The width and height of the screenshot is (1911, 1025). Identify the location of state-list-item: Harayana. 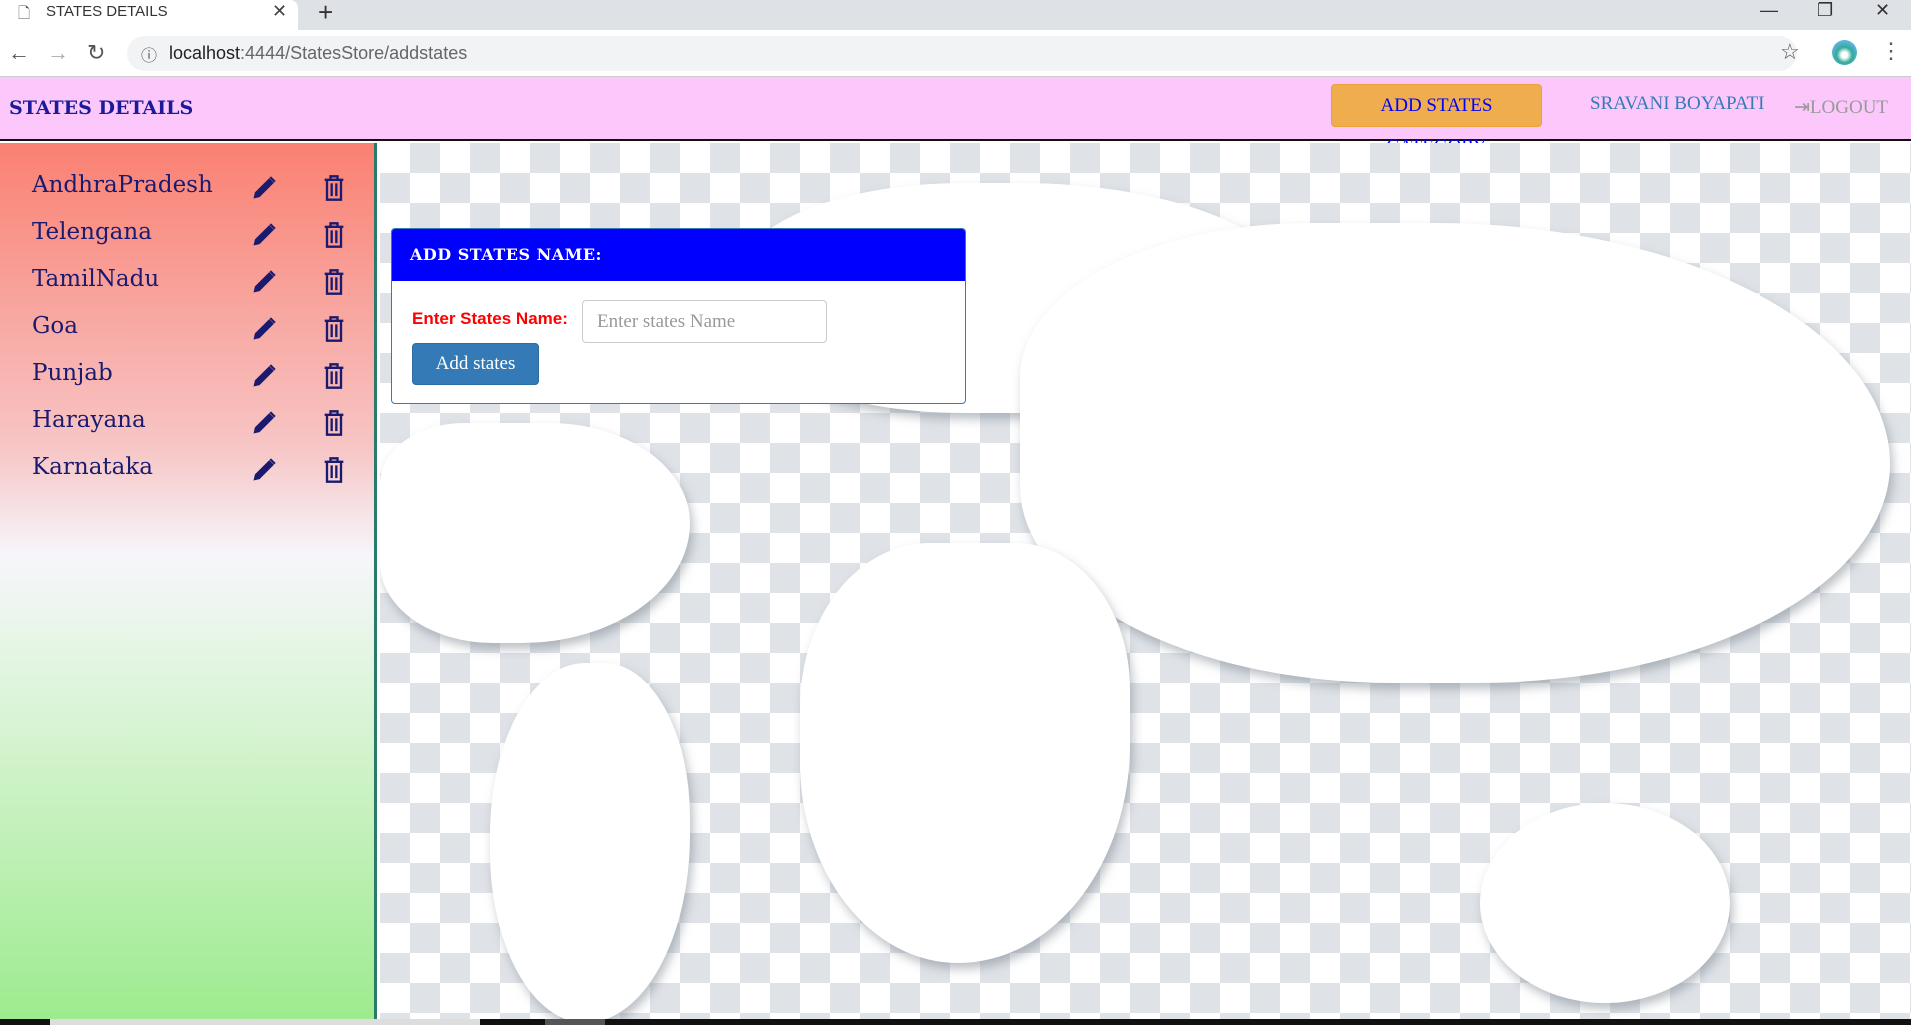
(185, 425).